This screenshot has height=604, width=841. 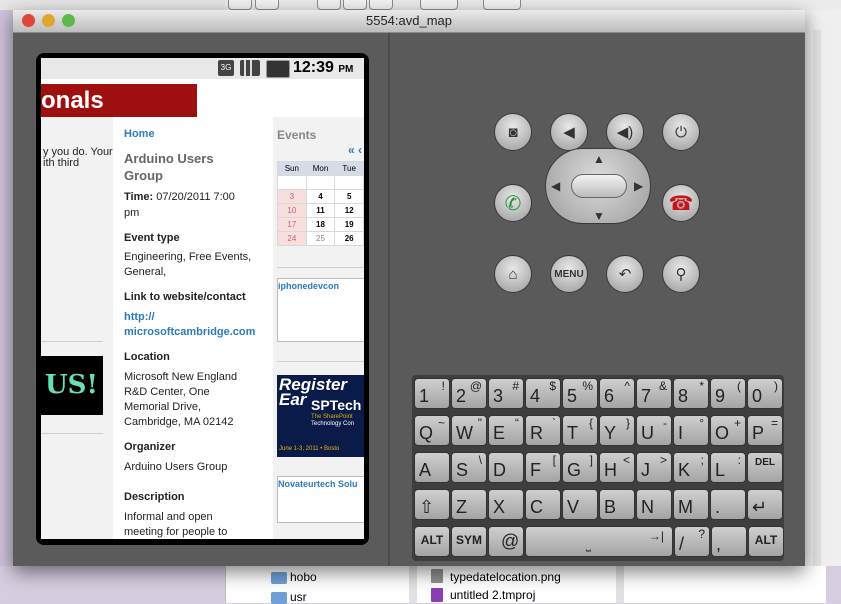 I want to click on key-space: →| ⎵, so click(x=599, y=541).